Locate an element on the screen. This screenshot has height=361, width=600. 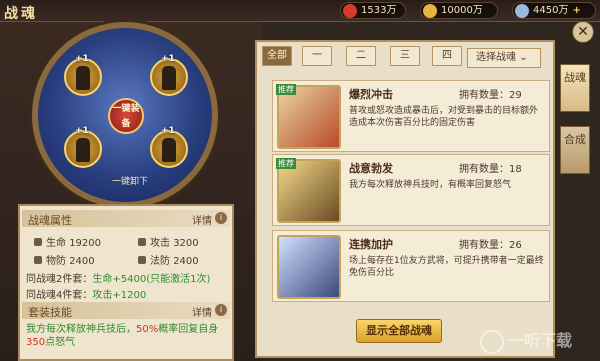
soul-slot-2: +1 is located at coordinates (169, 75).